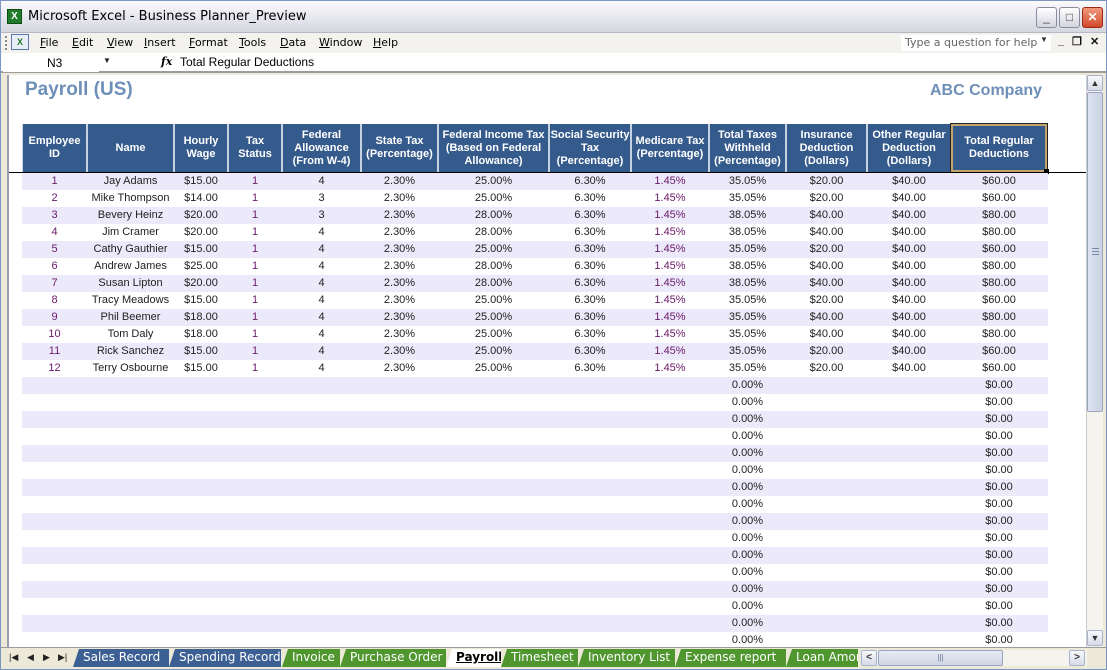 The height and width of the screenshot is (670, 1107). I want to click on sheet-tab-loan-amor: Loan Amor, so click(822, 658).